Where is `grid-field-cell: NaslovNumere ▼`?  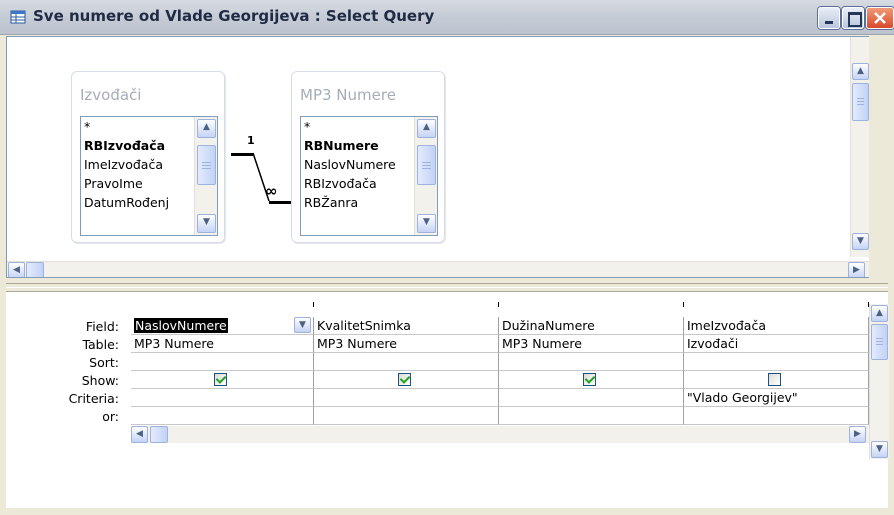
grid-field-cell: NaslovNumere ▼ is located at coordinates (222, 326).